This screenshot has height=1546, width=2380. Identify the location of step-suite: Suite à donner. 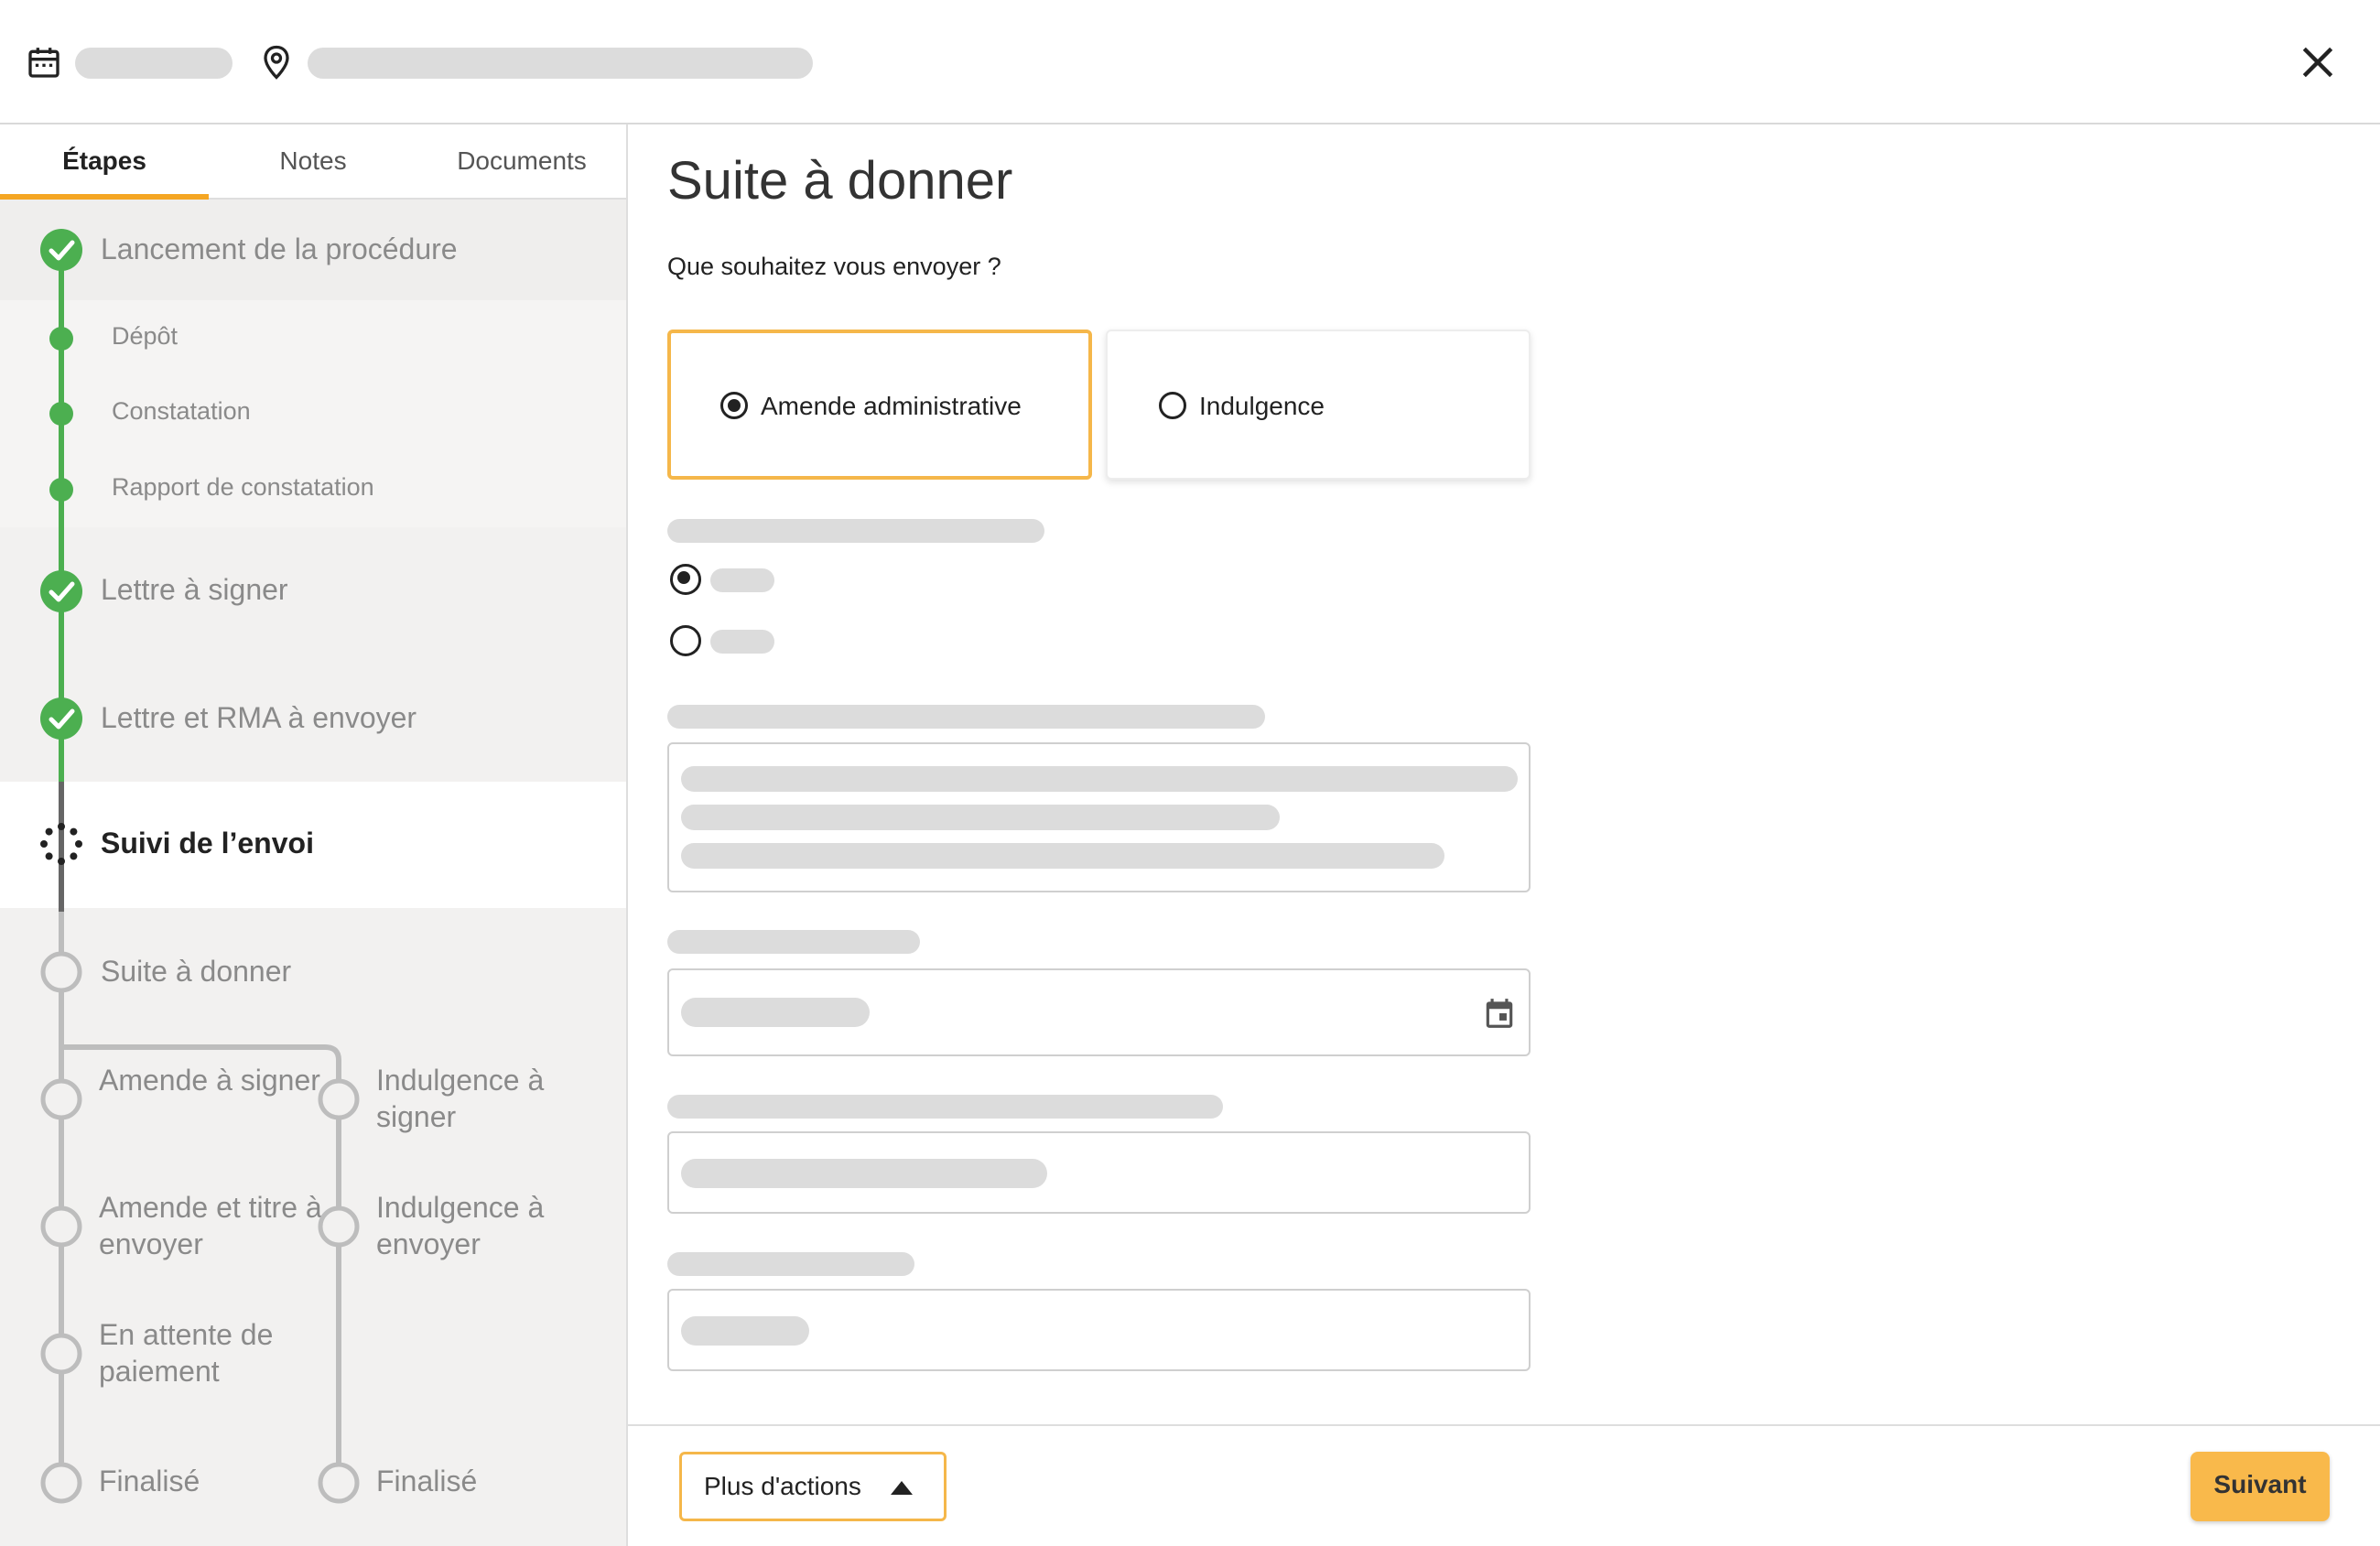
(196, 972).